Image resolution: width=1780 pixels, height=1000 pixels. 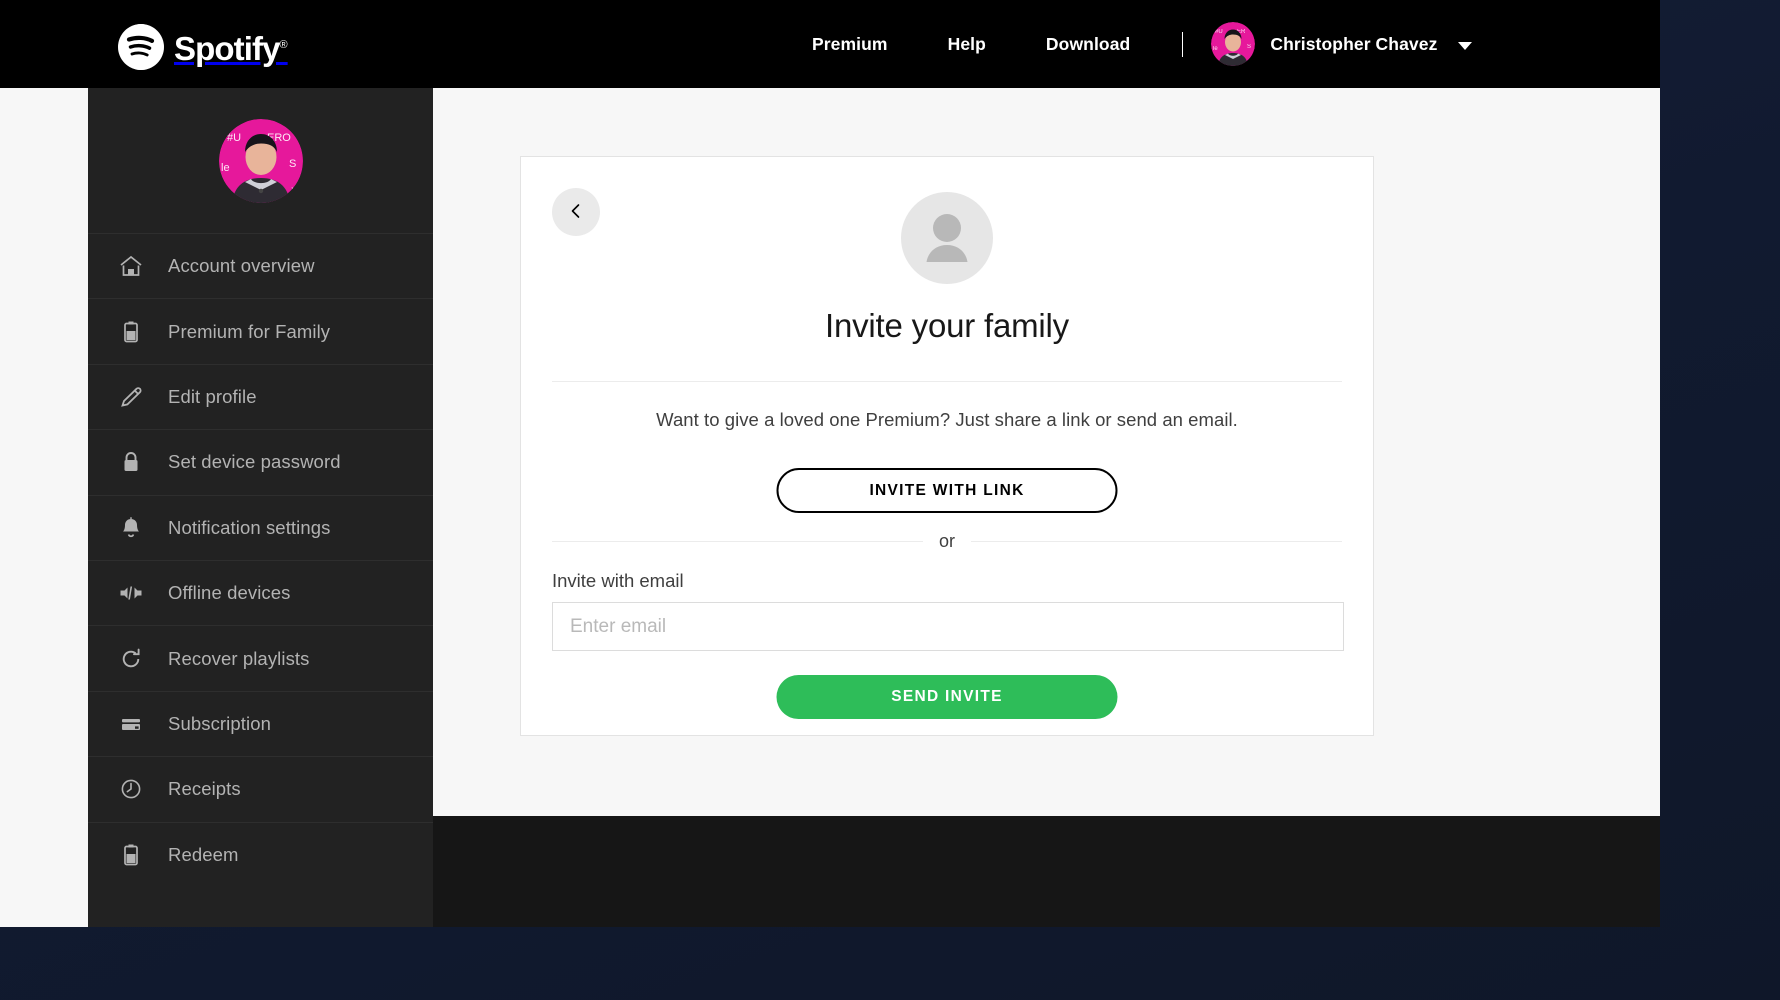 I want to click on email-field-label: Invite with email, so click(x=618, y=580).